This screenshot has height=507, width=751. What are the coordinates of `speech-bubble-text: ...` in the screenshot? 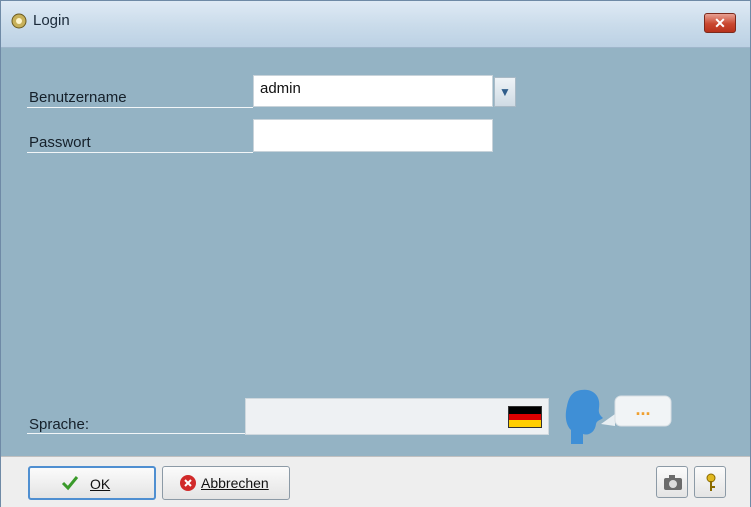 It's located at (642, 409).